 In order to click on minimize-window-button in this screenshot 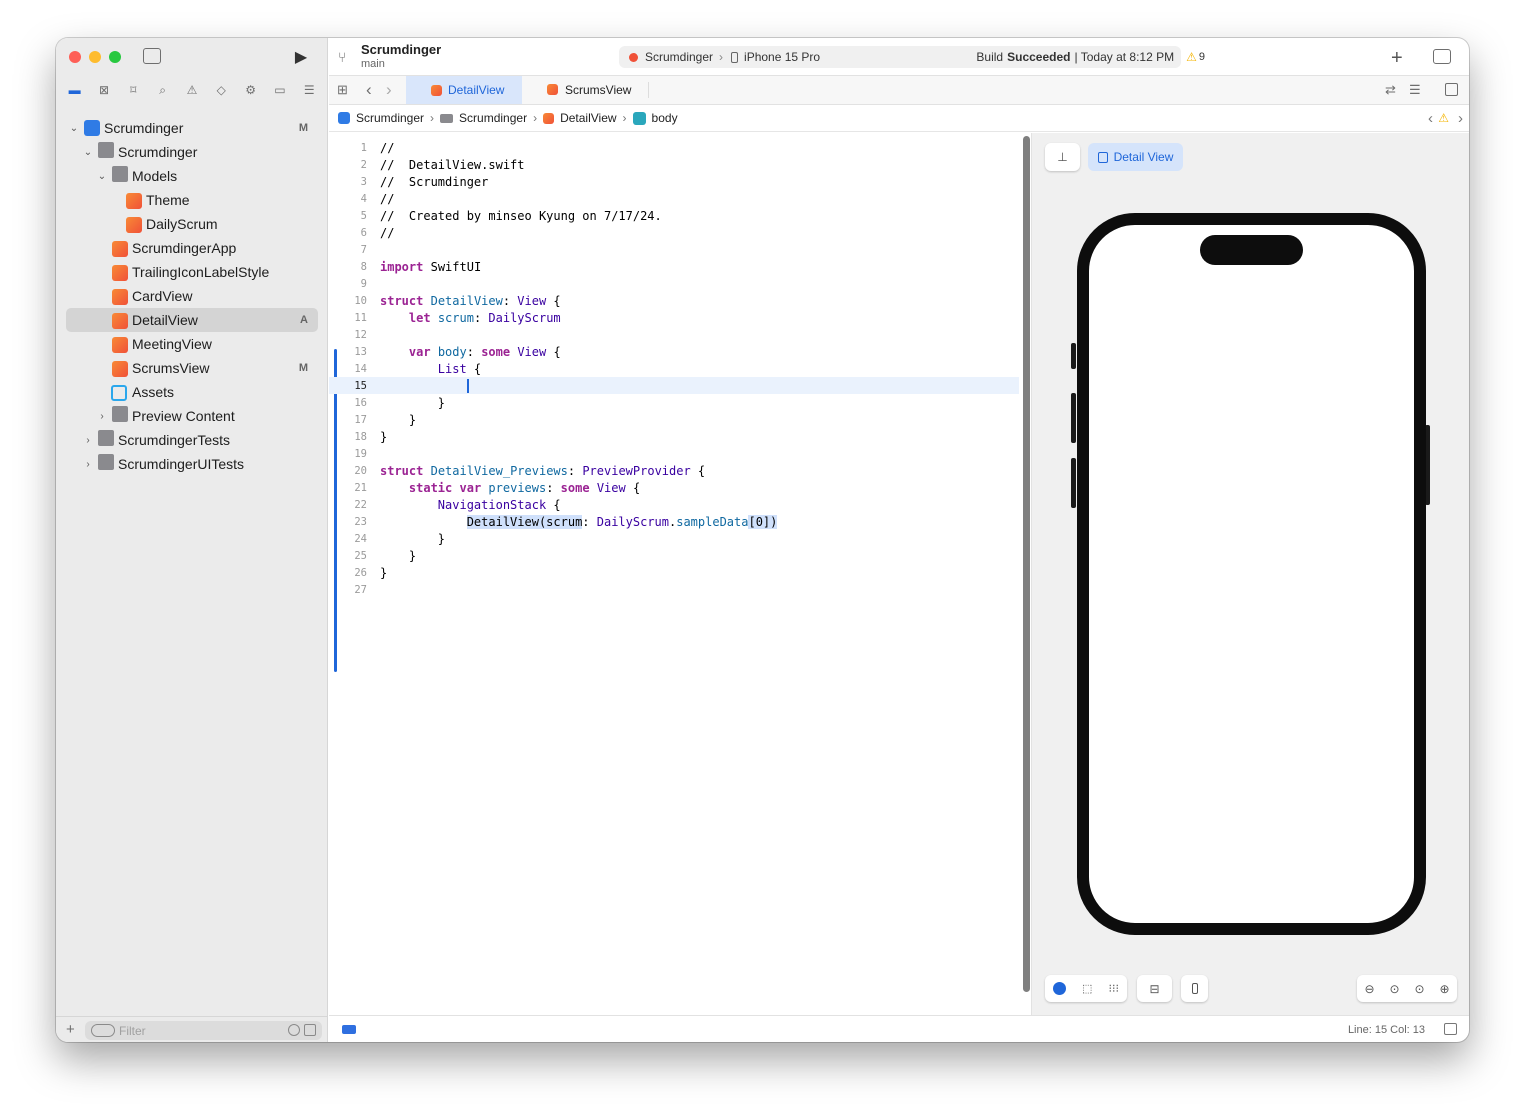, I will do `click(95, 57)`.